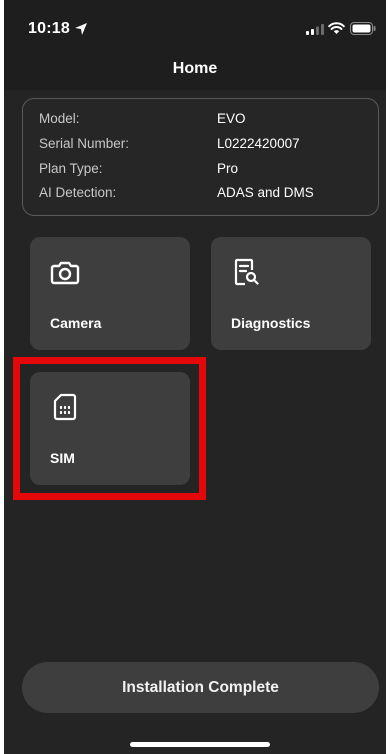 The image size is (390, 754). Describe the element at coordinates (65, 273) in the screenshot. I see `camera-icon` at that location.